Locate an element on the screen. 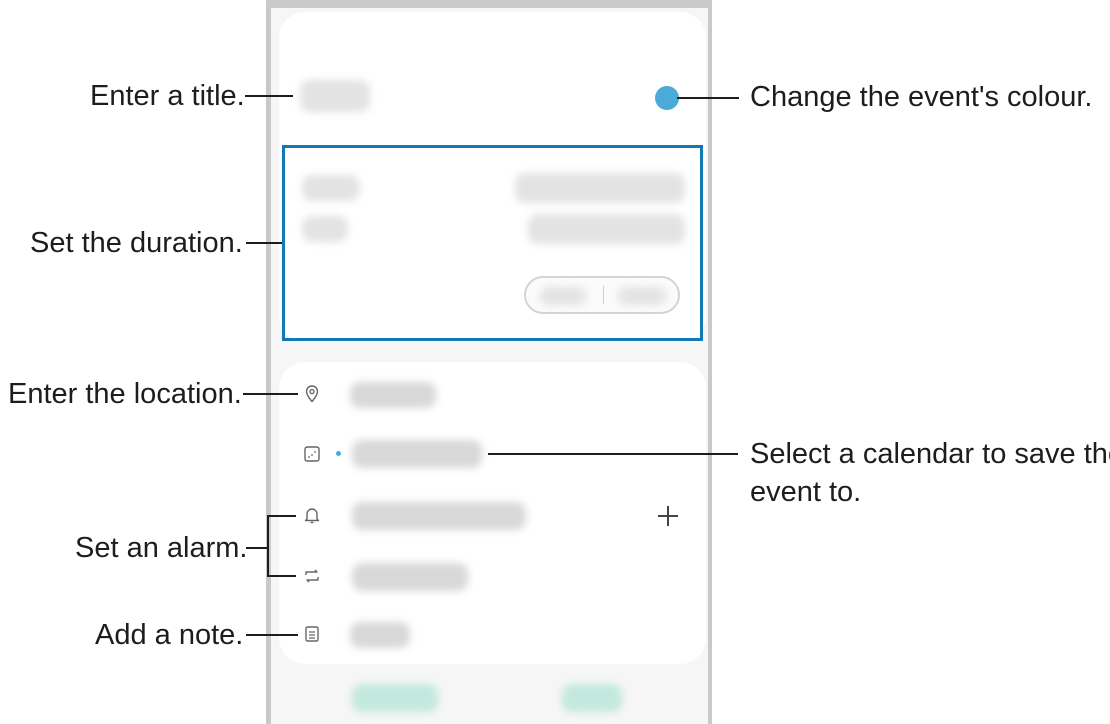 The height and width of the screenshot is (724, 1110). callout-select-calendar-line2: event to. is located at coordinates (806, 492).